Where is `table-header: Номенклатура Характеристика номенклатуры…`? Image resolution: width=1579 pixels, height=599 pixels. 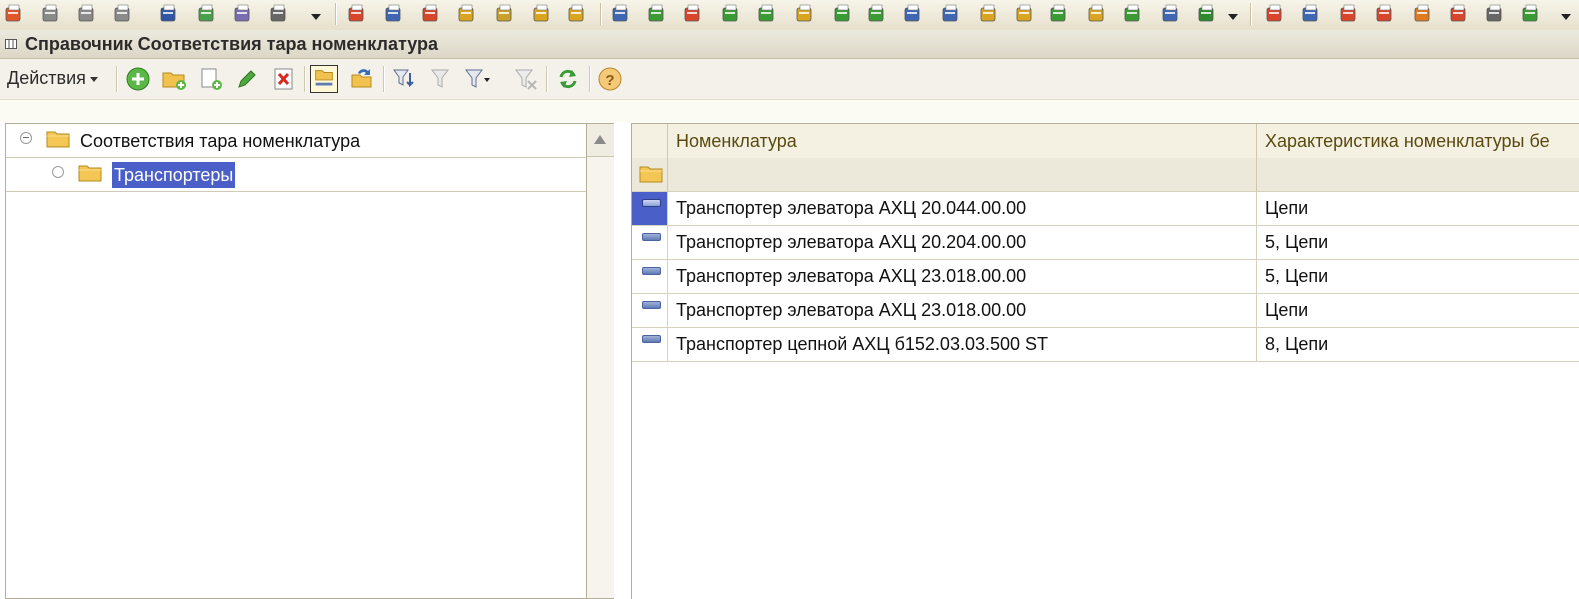
table-header: Номенклатура Характеристика номенклатуры… is located at coordinates (1105, 141).